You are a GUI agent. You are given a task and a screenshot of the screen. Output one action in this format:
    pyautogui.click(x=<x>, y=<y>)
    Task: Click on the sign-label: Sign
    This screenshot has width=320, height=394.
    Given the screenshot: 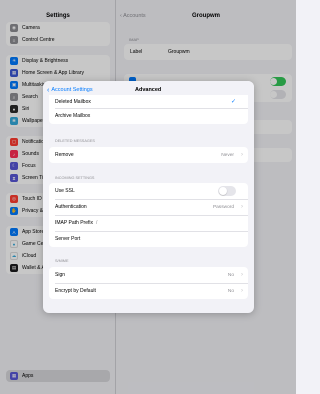 What is the action you would take?
    pyautogui.click(x=60, y=275)
    